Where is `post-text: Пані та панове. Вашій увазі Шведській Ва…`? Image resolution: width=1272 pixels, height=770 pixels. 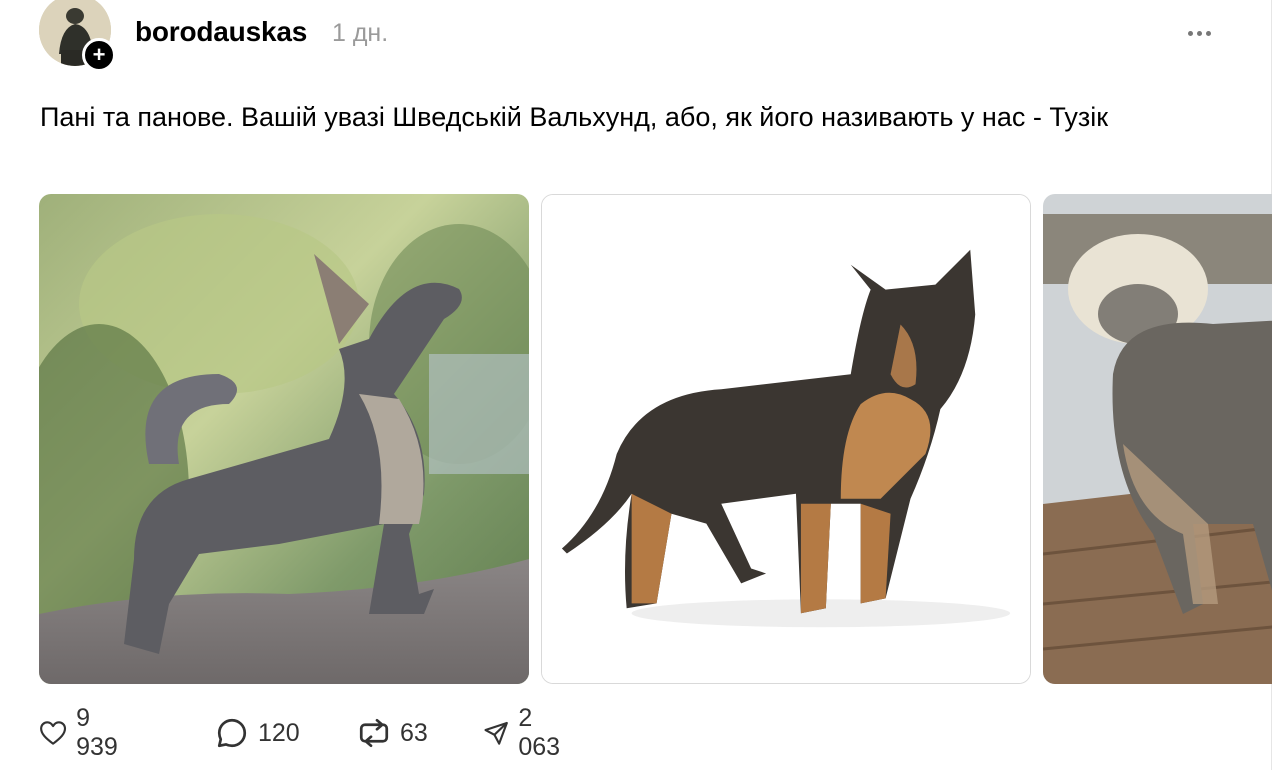 post-text: Пані та панове. Вашій увазі Шведській Ва… is located at coordinates (574, 117).